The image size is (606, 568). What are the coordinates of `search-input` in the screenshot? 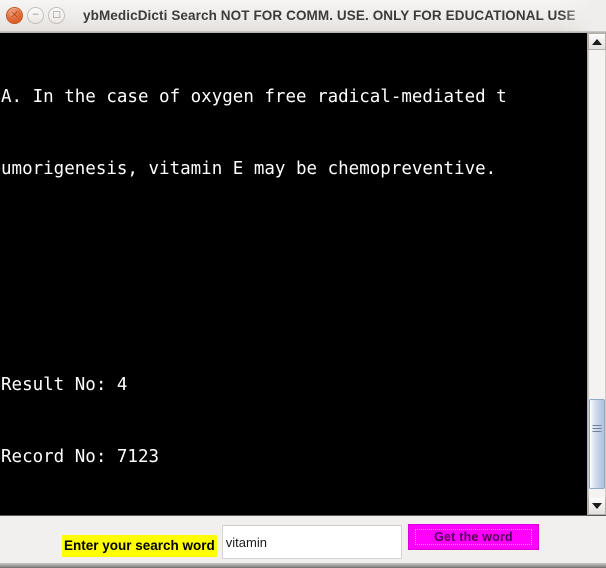 It's located at (311, 542).